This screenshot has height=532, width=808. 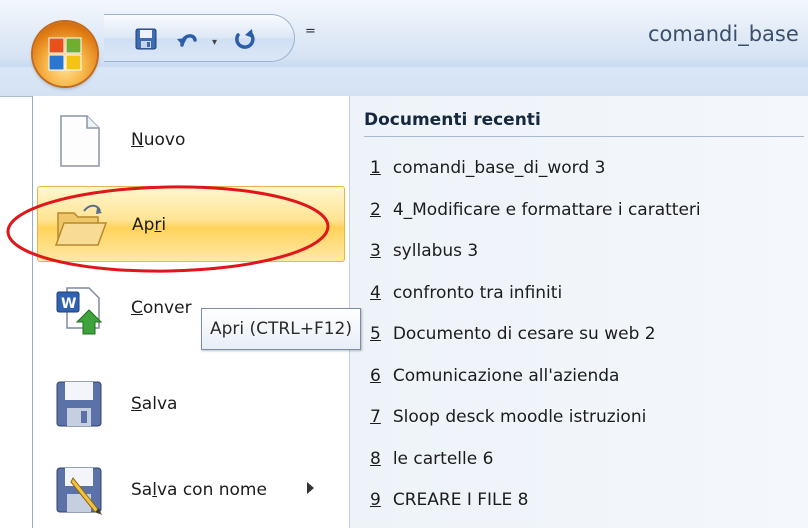 What do you see at coordinates (191, 224) in the screenshot?
I see `menu-item-apri: Apri` at bounding box center [191, 224].